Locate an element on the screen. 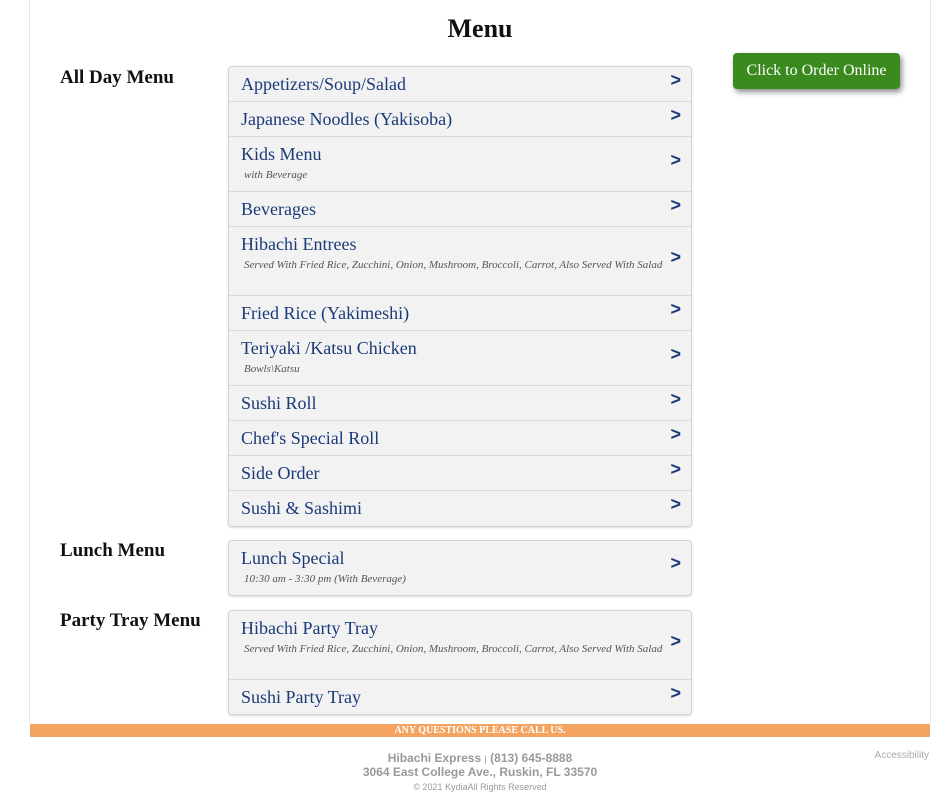 Image resolution: width=945 pixels, height=800 pixels. menu-item-title: Fried Rice (Yakimeshi) is located at coordinates (325, 313).